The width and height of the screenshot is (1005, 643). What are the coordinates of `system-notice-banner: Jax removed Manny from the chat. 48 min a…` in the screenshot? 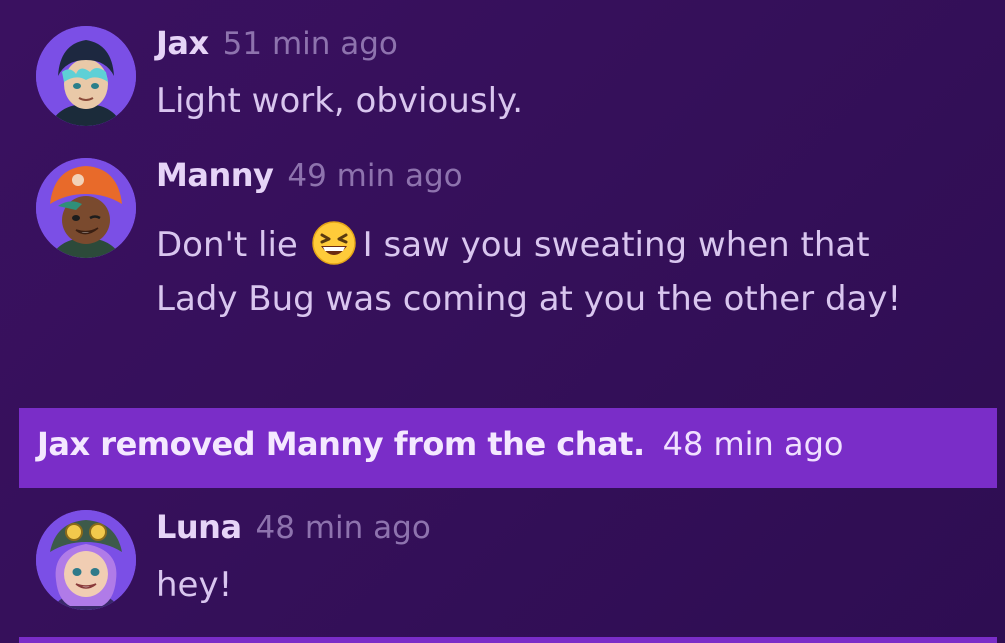 It's located at (508, 448).